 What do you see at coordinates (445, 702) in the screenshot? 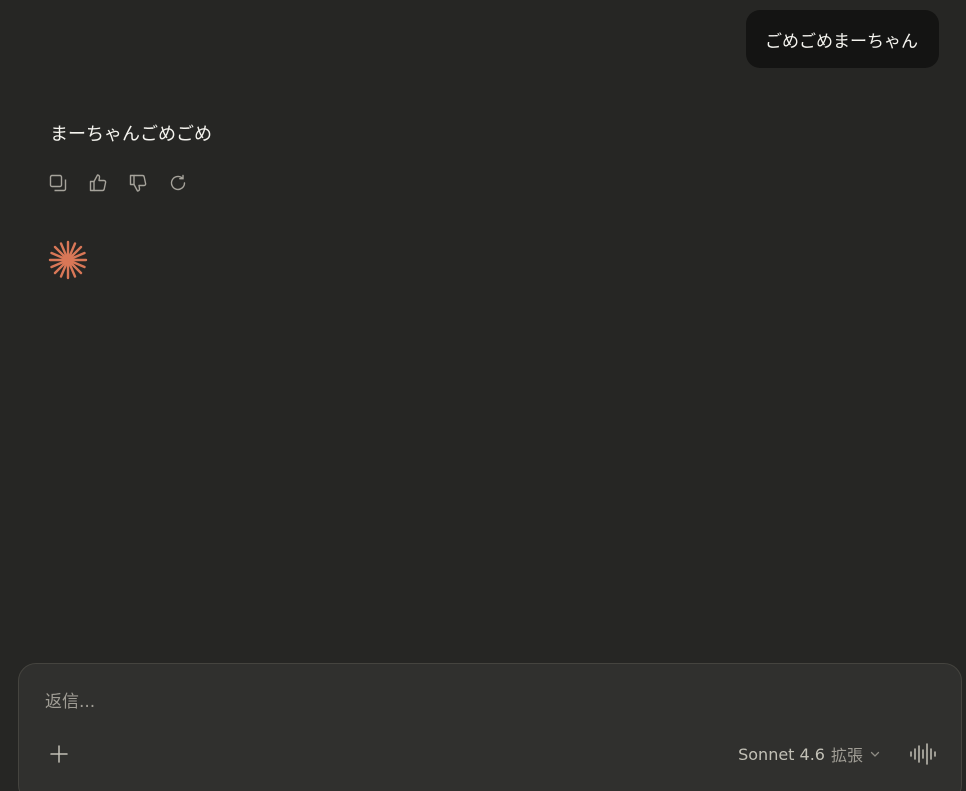
I see `reply-input` at bounding box center [445, 702].